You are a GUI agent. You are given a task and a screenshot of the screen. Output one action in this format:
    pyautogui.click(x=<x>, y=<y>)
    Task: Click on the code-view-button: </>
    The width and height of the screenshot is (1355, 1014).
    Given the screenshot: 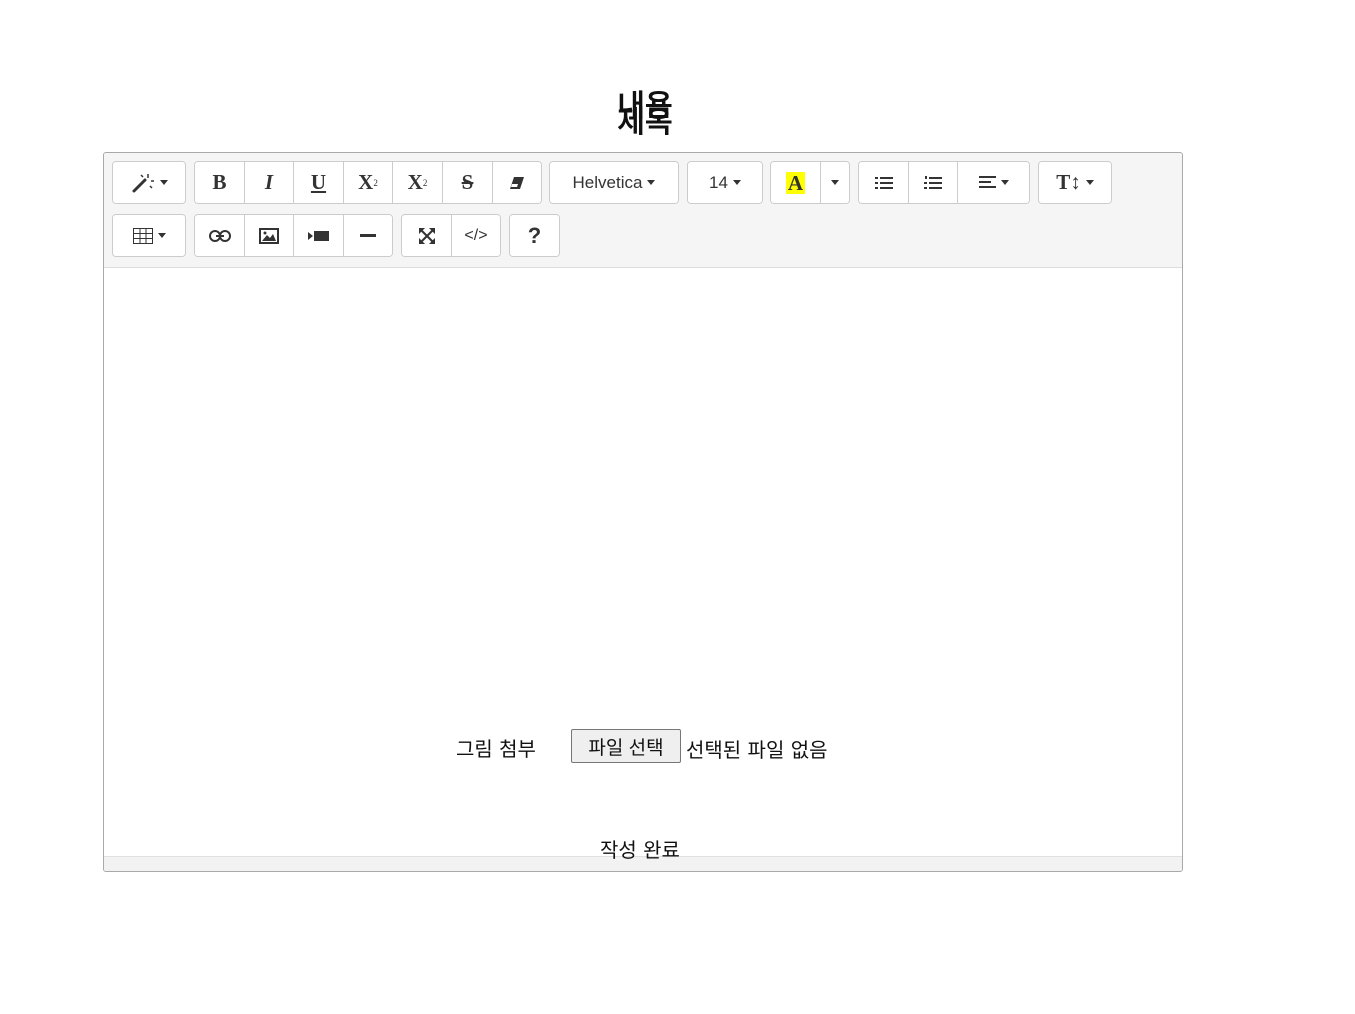 What is the action you would take?
    pyautogui.click(x=476, y=235)
    